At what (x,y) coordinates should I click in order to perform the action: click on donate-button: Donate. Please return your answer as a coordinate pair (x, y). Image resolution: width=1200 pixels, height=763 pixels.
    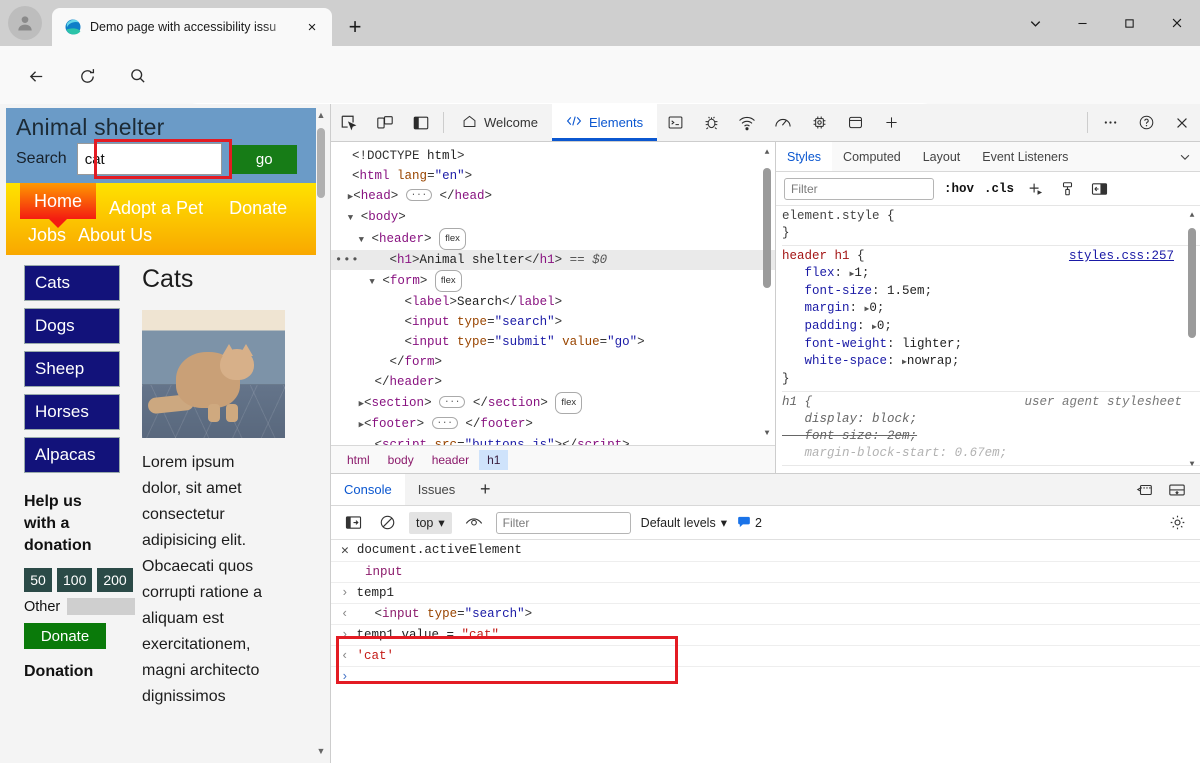
    Looking at the image, I should click on (65, 636).